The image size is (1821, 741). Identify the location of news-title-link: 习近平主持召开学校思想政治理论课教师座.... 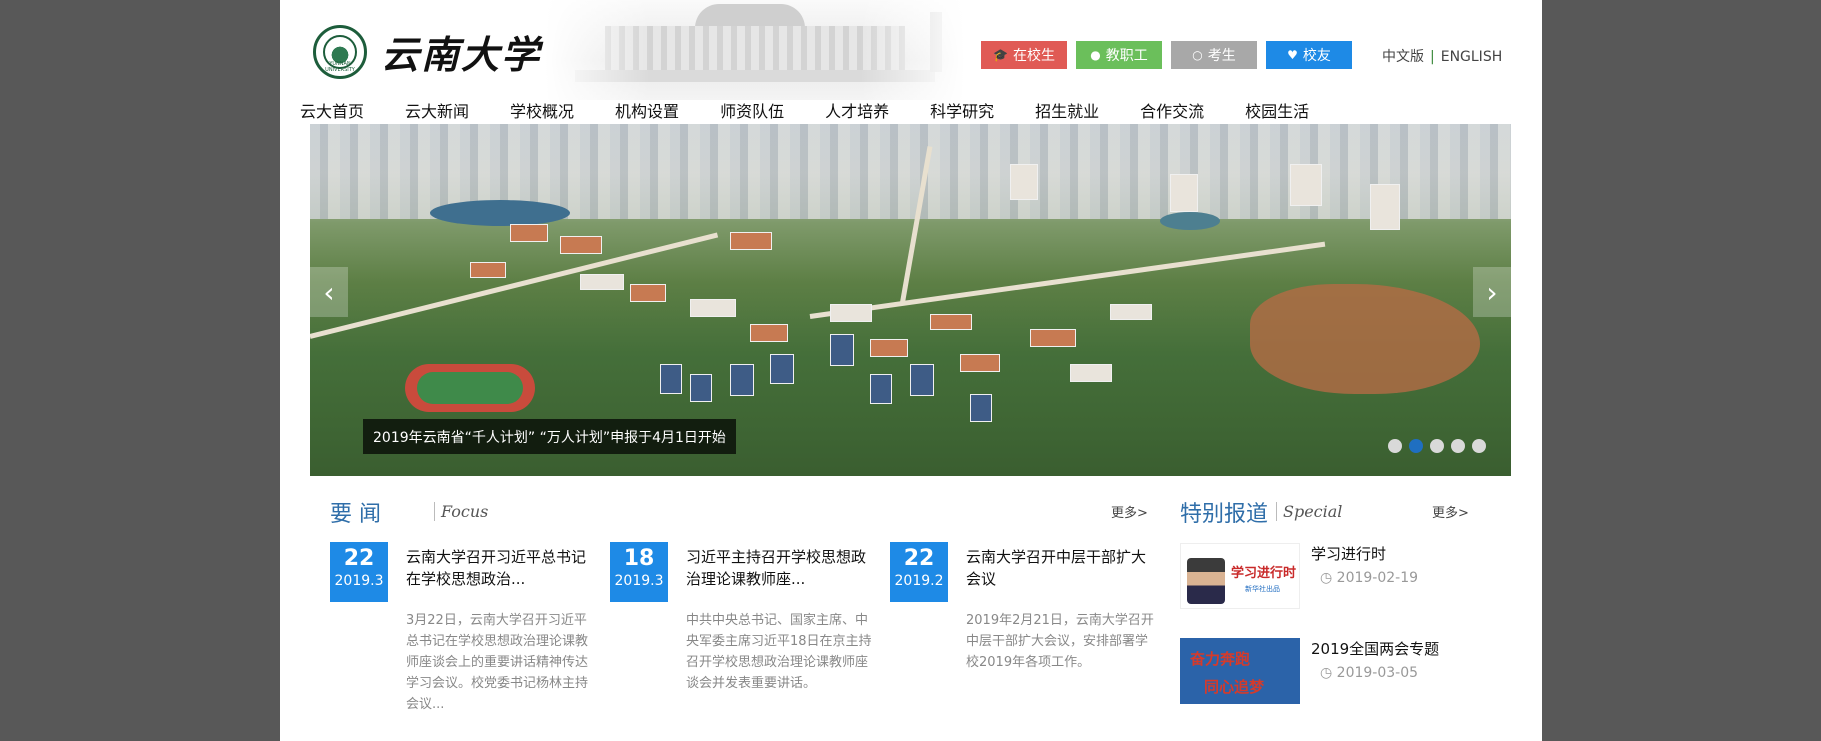
(776, 568).